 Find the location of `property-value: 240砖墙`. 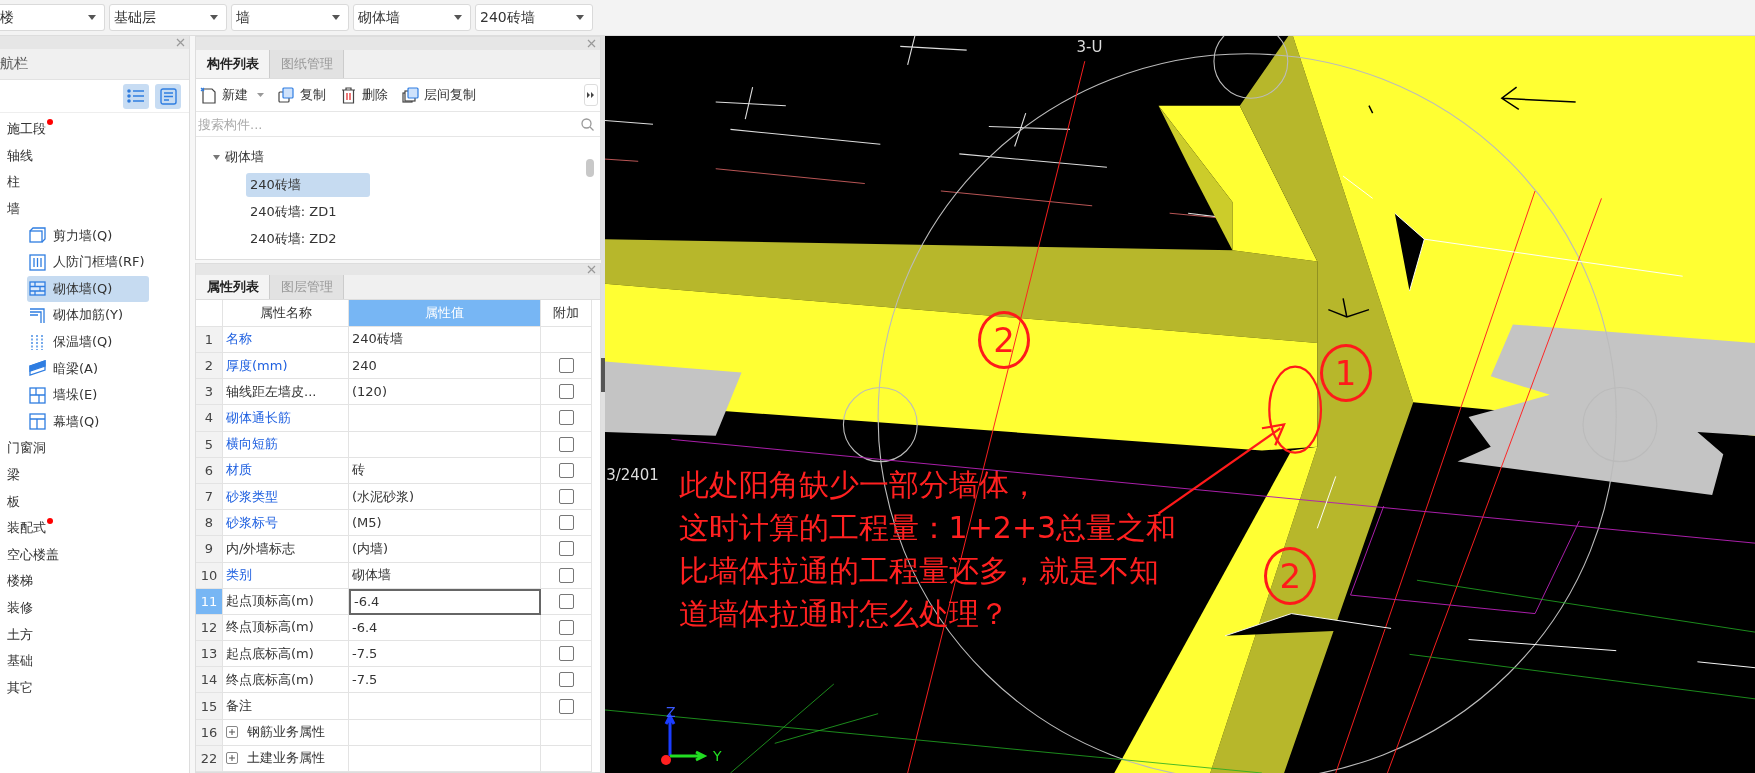

property-value: 240砖墙 is located at coordinates (445, 339).